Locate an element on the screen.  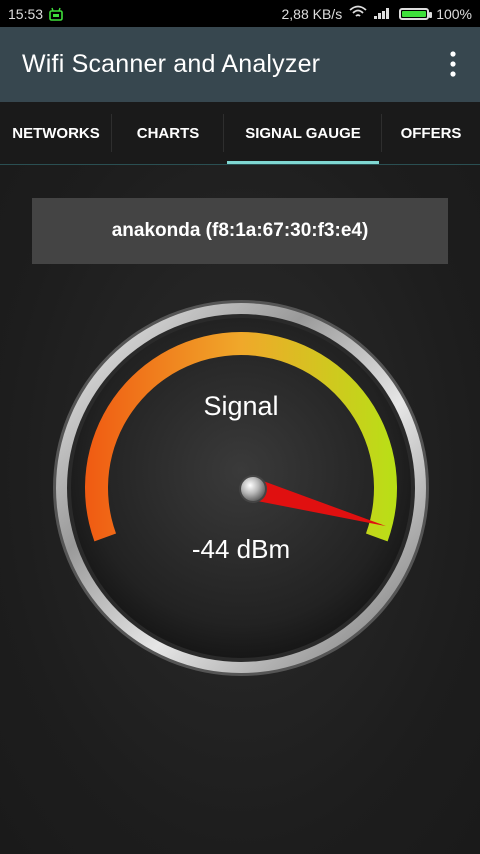
tab-offers: OFFERS is located at coordinates (431, 133).